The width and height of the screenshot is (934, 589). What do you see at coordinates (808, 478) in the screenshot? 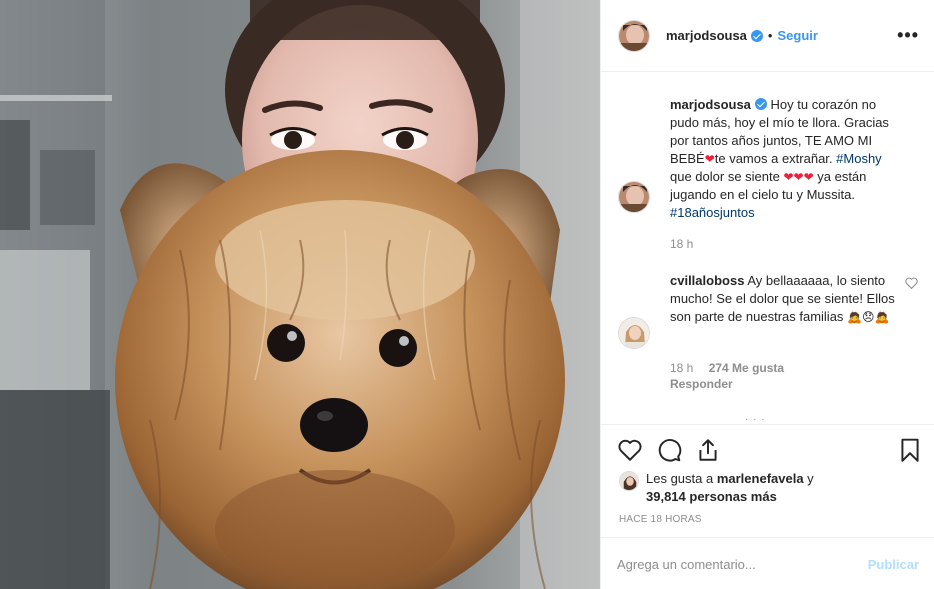
I see `likes-mid: y` at bounding box center [808, 478].